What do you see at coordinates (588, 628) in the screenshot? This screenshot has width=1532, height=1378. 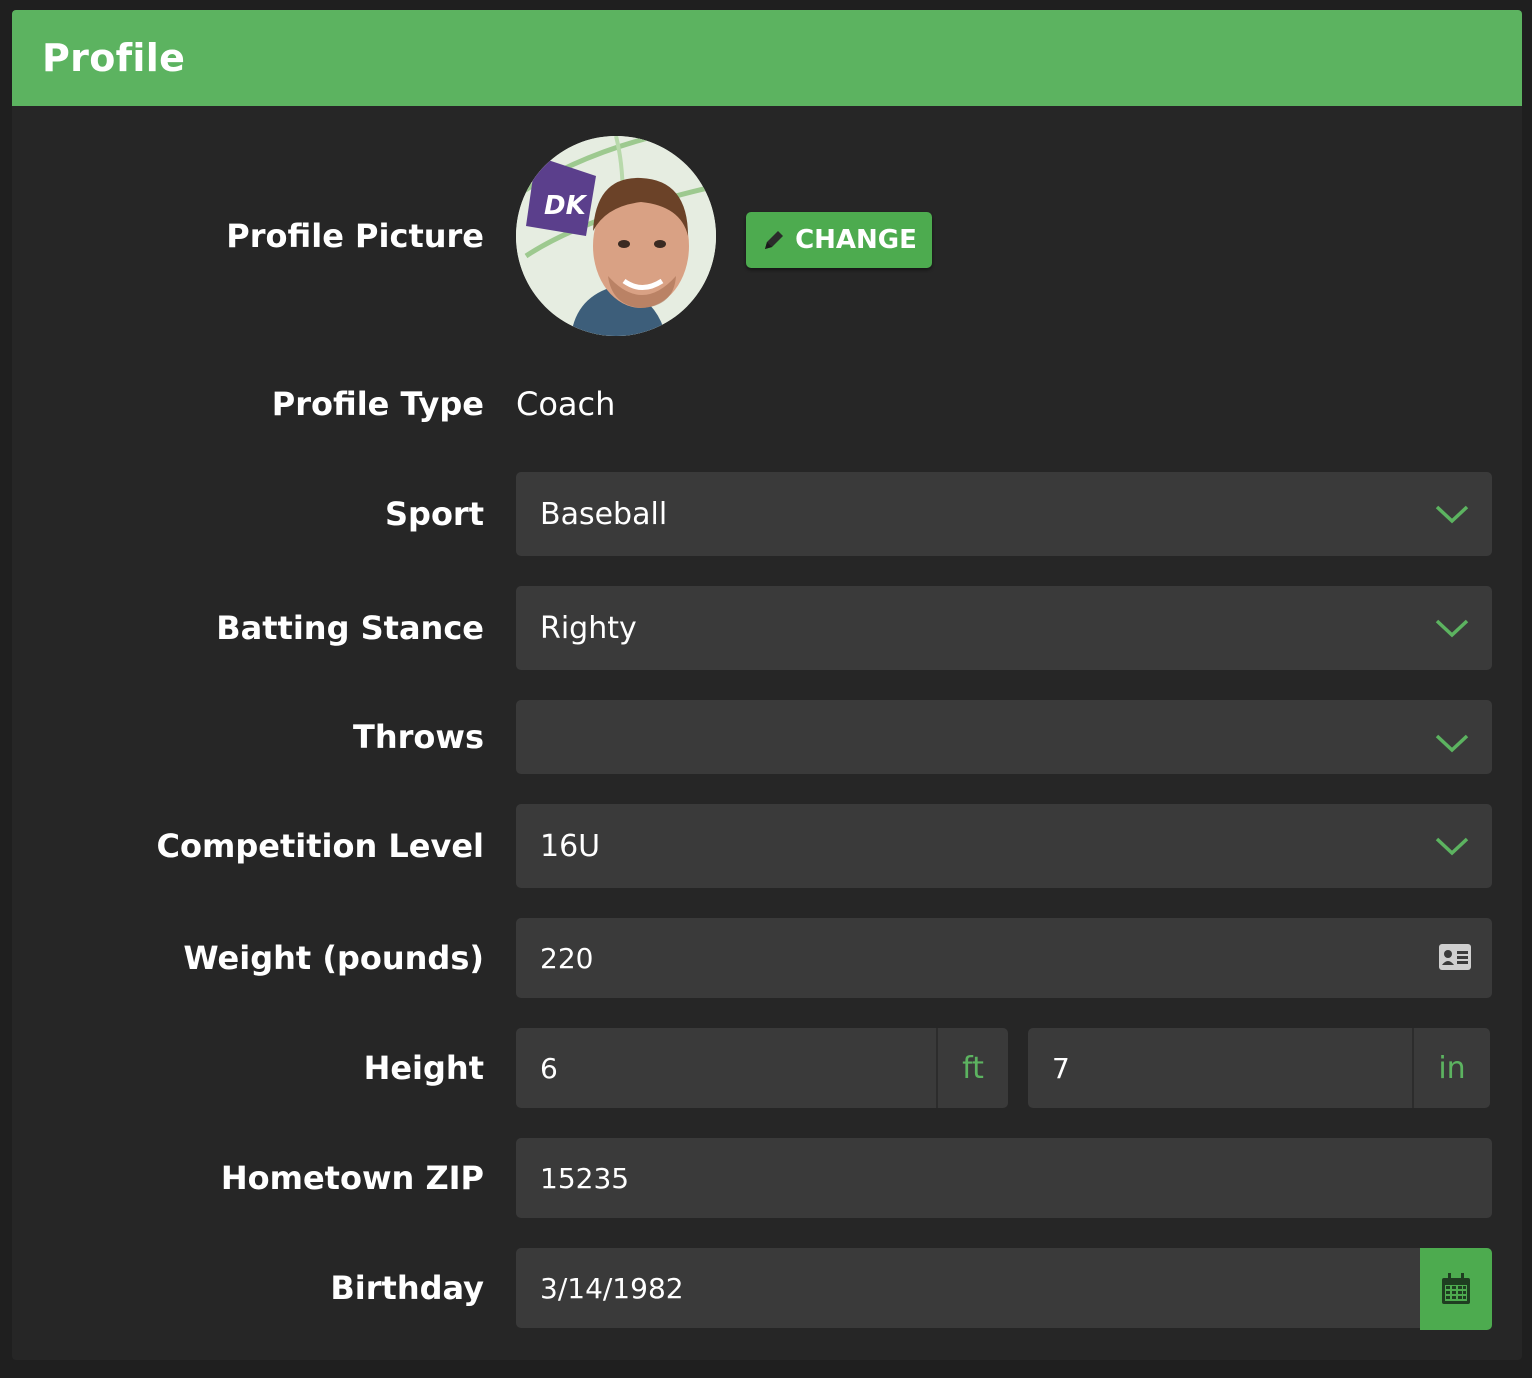 I see `batting-stance-value: Righty` at bounding box center [588, 628].